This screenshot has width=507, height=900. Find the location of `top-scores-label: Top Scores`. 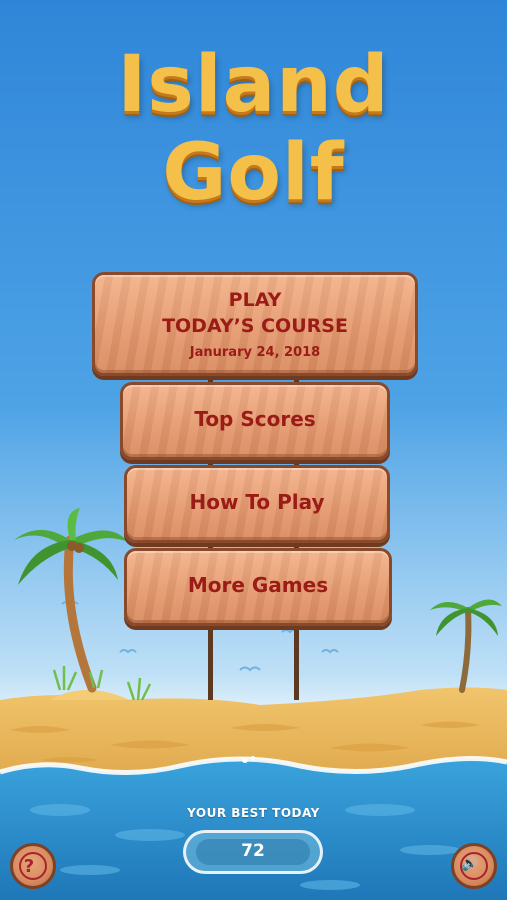

top-scores-label: Top Scores is located at coordinates (255, 419).